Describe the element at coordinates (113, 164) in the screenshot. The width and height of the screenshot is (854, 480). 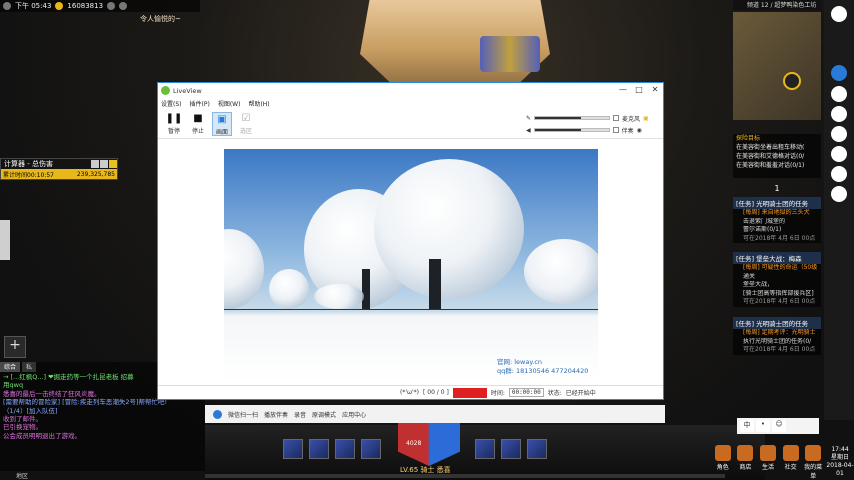
I see `close-icon` at that location.